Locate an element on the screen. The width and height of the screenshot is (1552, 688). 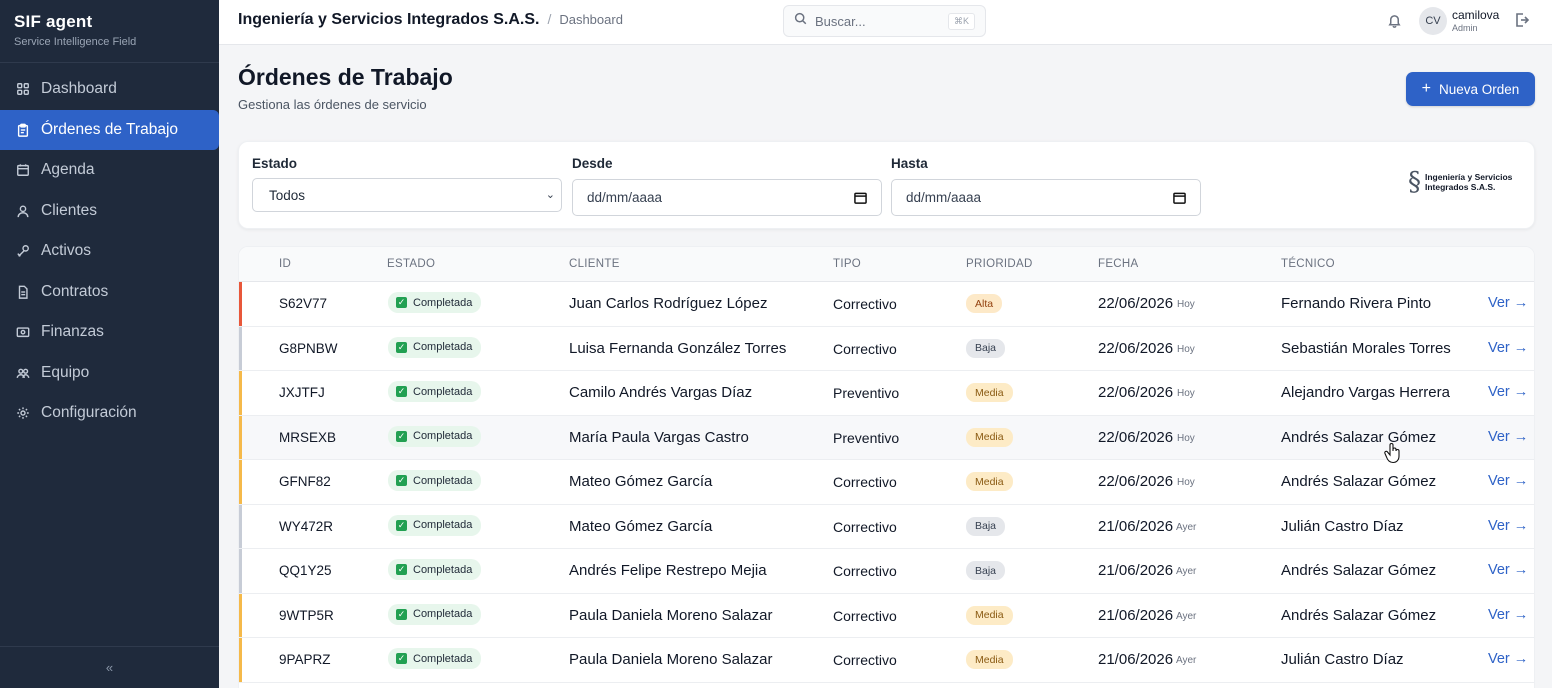
chevrons-left-icon: « is located at coordinates (109, 667).